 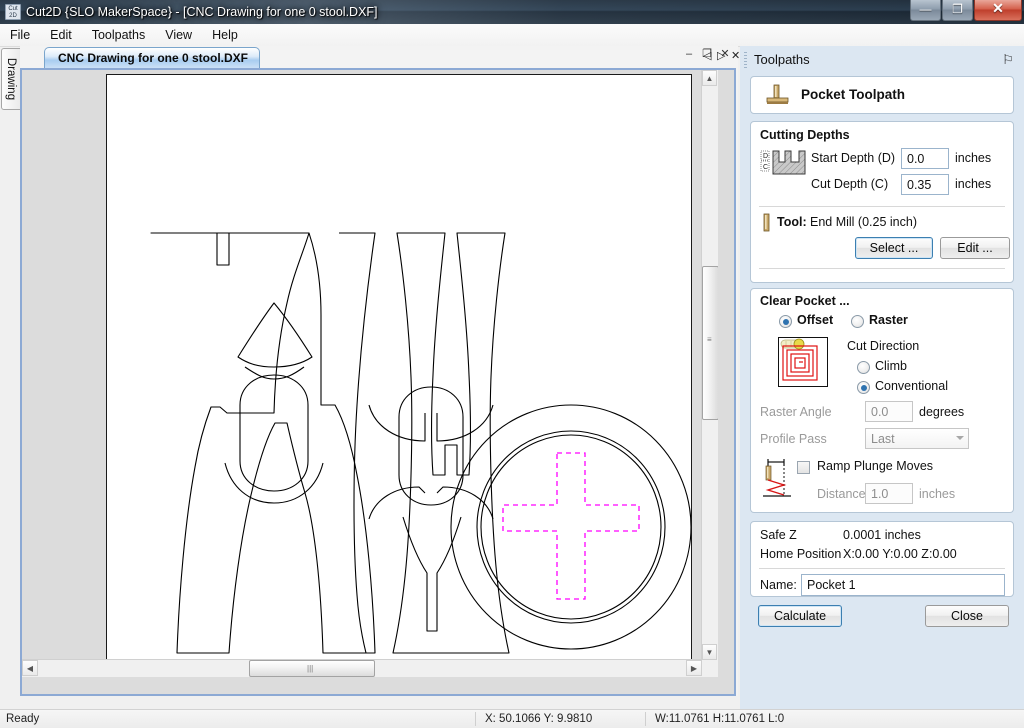 What do you see at coordinates (903, 585) in the screenshot?
I see `toolpath-name-input` at bounding box center [903, 585].